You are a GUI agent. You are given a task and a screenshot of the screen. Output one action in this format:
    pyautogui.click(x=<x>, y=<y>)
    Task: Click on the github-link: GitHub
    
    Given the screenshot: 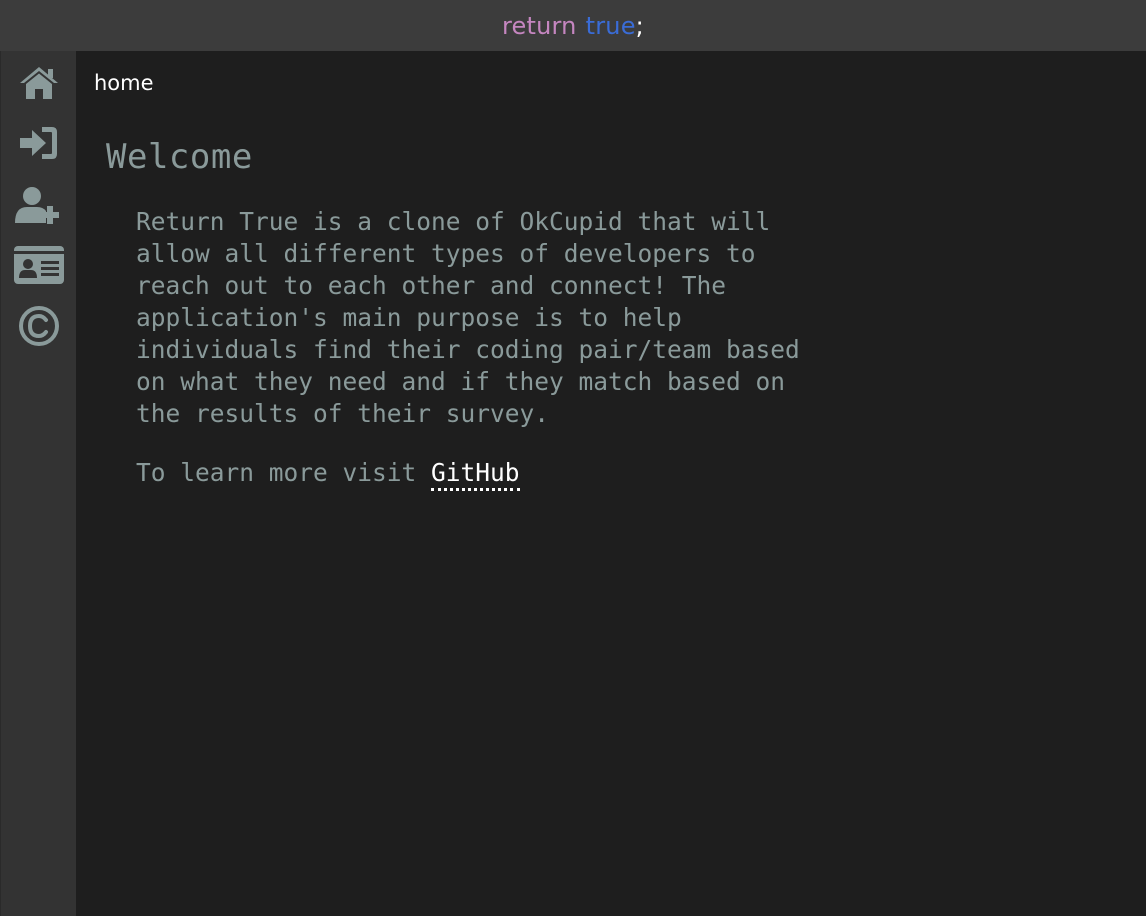 What is the action you would take?
    pyautogui.click(x=475, y=474)
    